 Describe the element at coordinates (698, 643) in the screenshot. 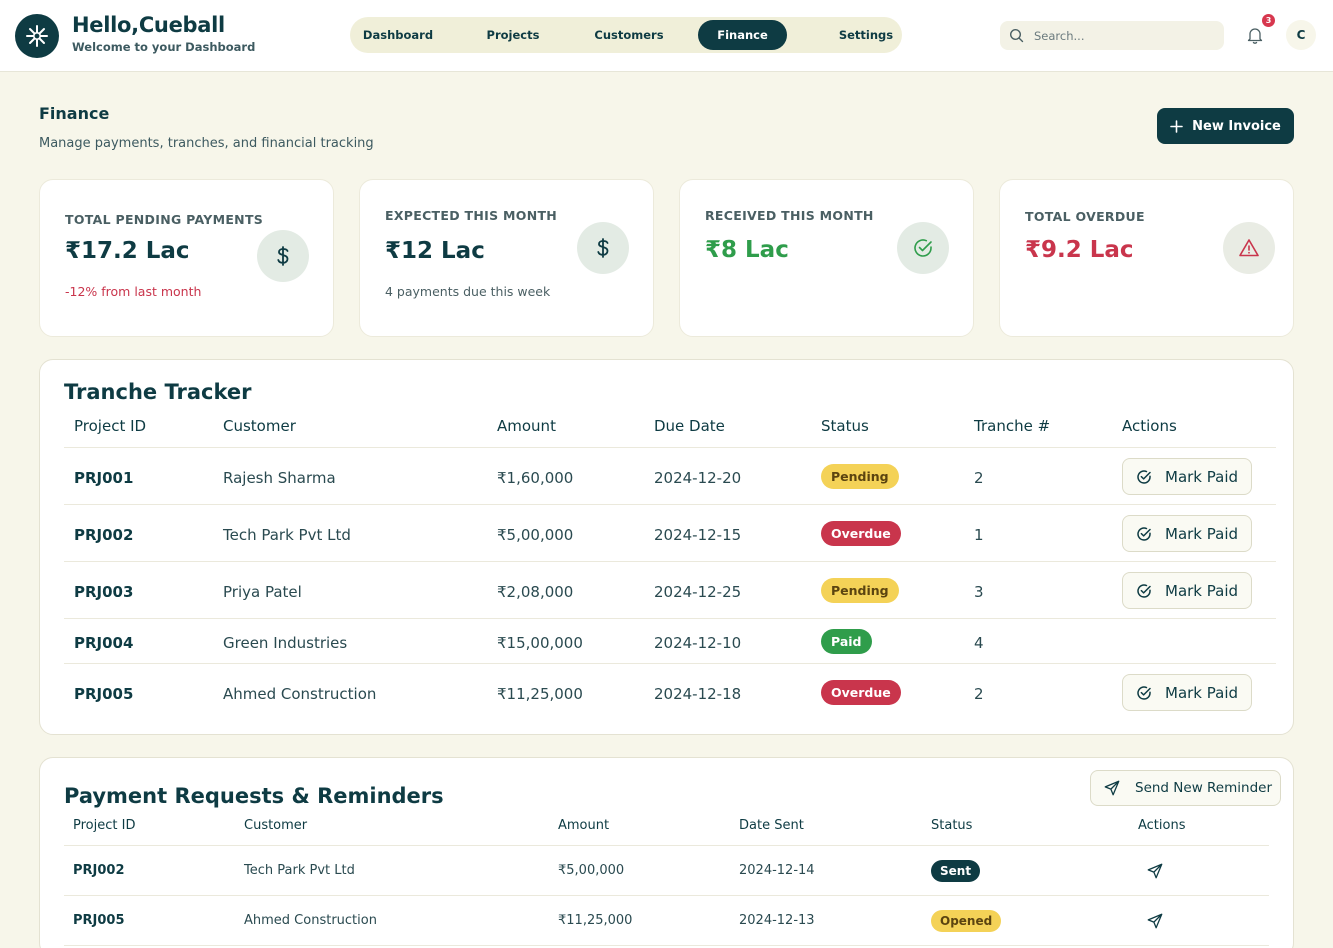

I see `due-date: 2024-12-10` at that location.